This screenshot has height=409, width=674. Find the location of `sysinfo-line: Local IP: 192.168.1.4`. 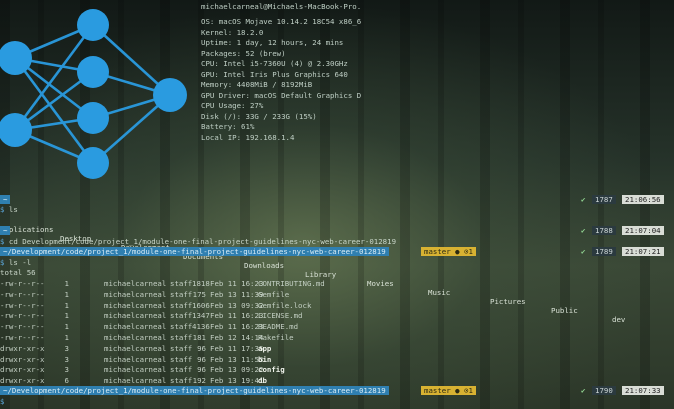

sysinfo-line: Local IP: 192.168.1.4 is located at coordinates (248, 137).